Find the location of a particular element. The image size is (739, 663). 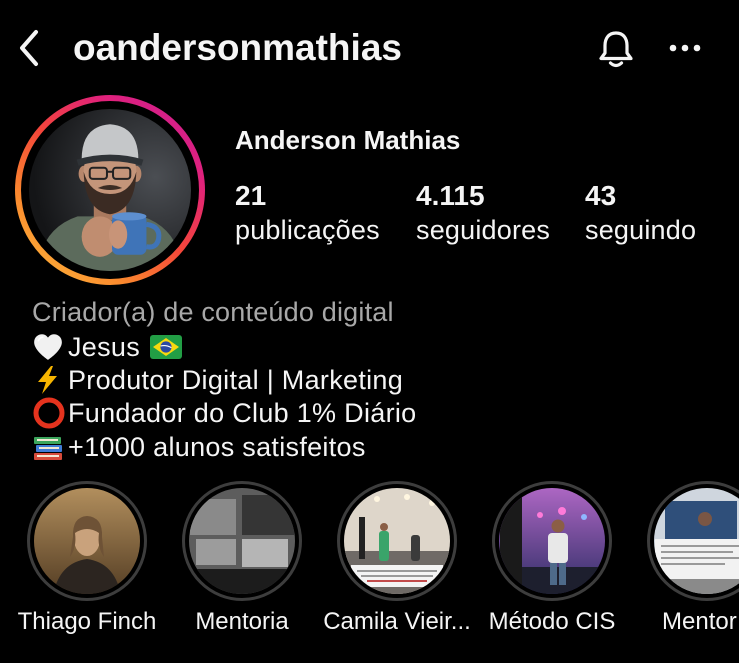

bio-text: Produtor Digital | Marketing is located at coordinates (236, 380).